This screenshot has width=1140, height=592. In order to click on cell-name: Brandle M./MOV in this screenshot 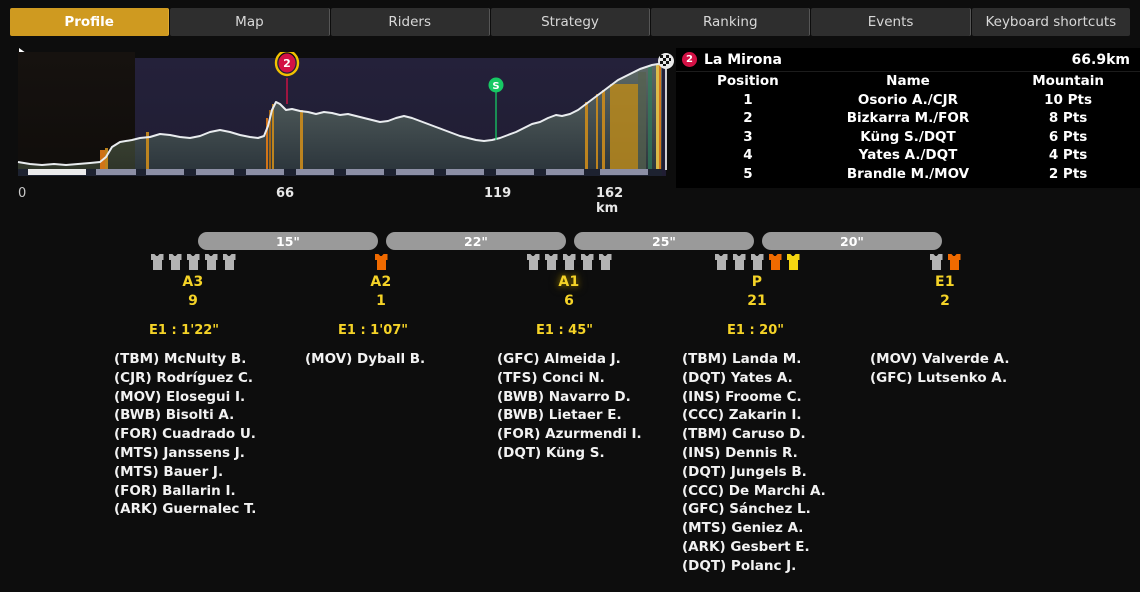, I will do `click(908, 173)`.